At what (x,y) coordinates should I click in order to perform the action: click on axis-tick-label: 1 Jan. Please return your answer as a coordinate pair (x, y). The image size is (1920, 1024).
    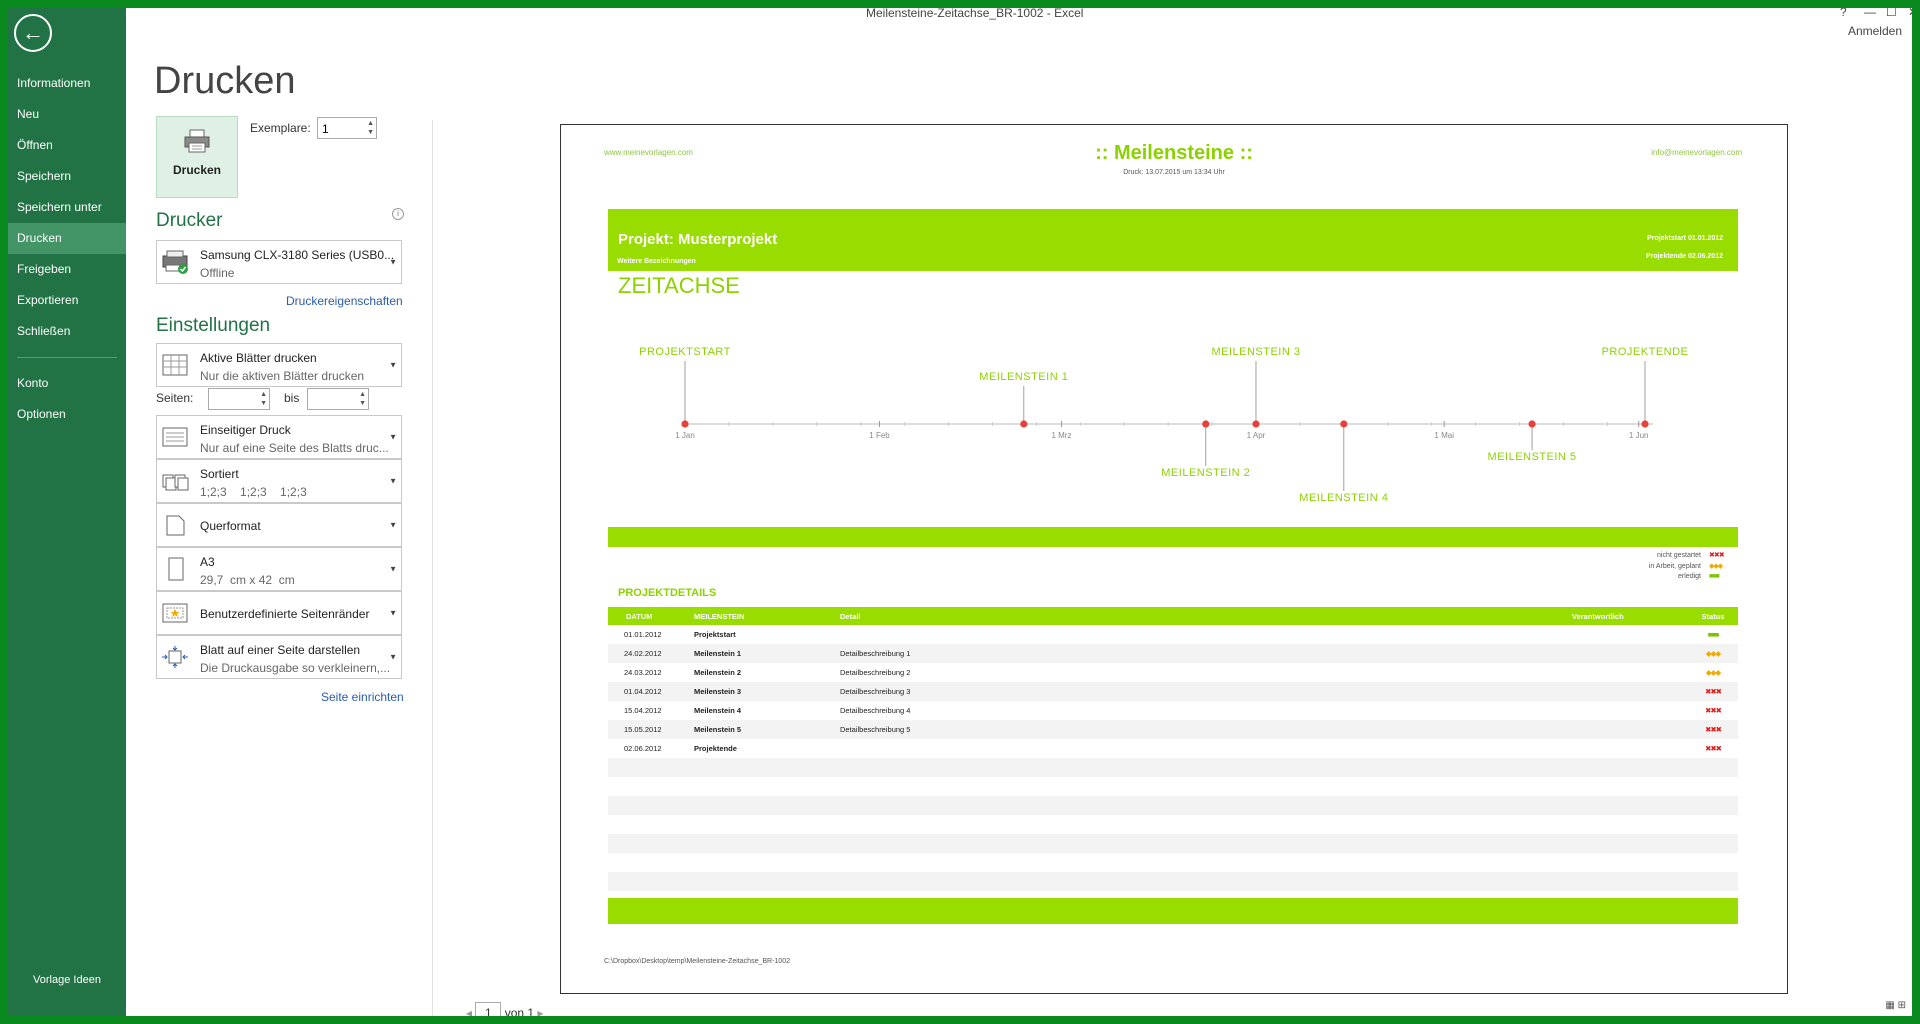
    Looking at the image, I should click on (685, 435).